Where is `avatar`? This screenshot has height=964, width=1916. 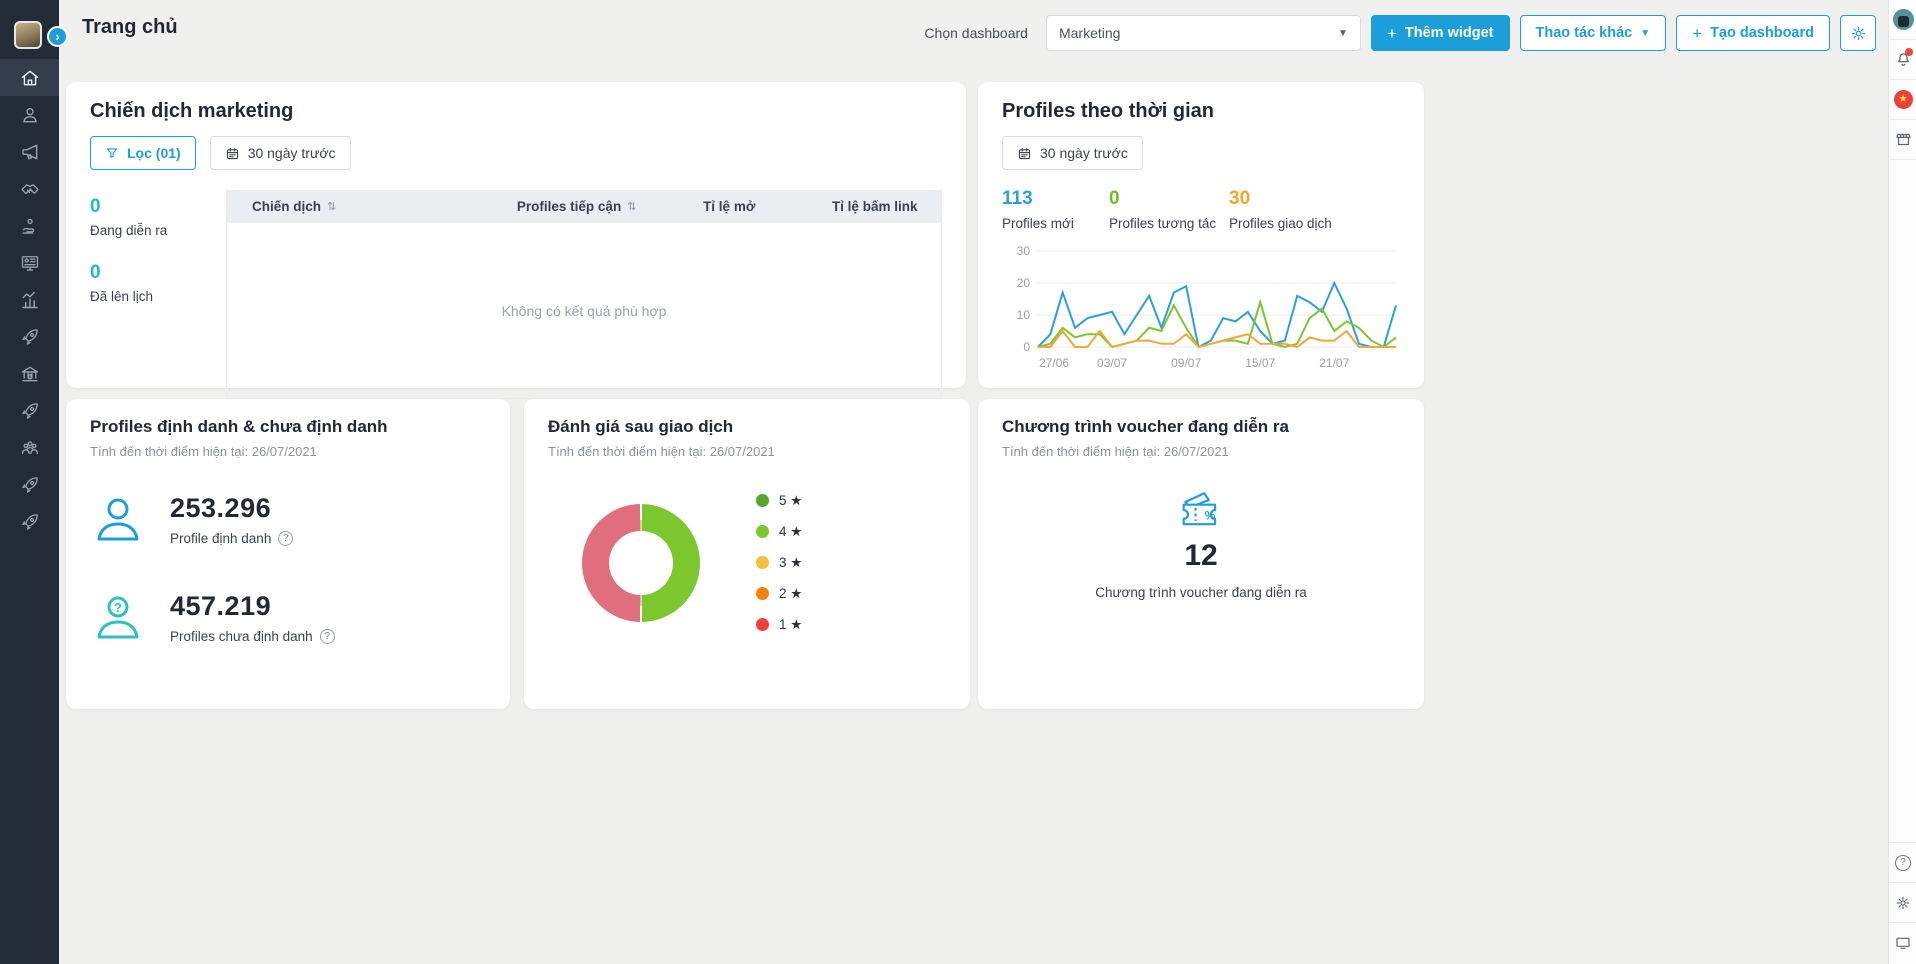
avatar is located at coordinates (1903, 19).